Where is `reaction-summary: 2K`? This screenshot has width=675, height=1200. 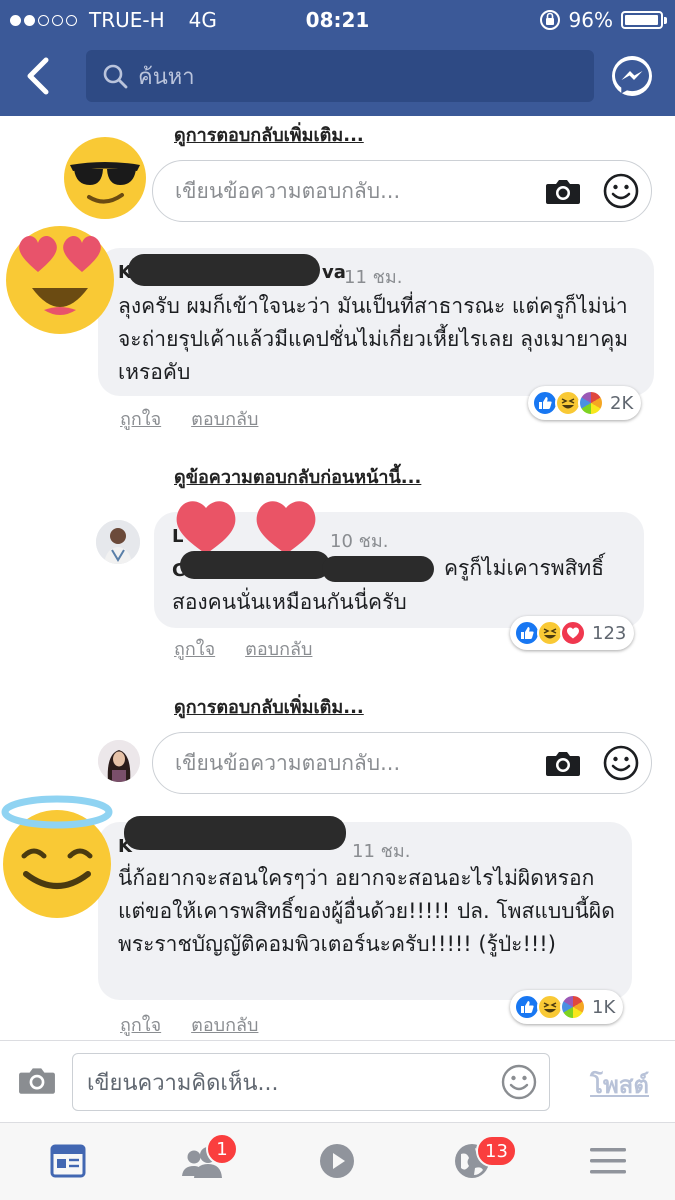 reaction-summary: 2K is located at coordinates (585, 403).